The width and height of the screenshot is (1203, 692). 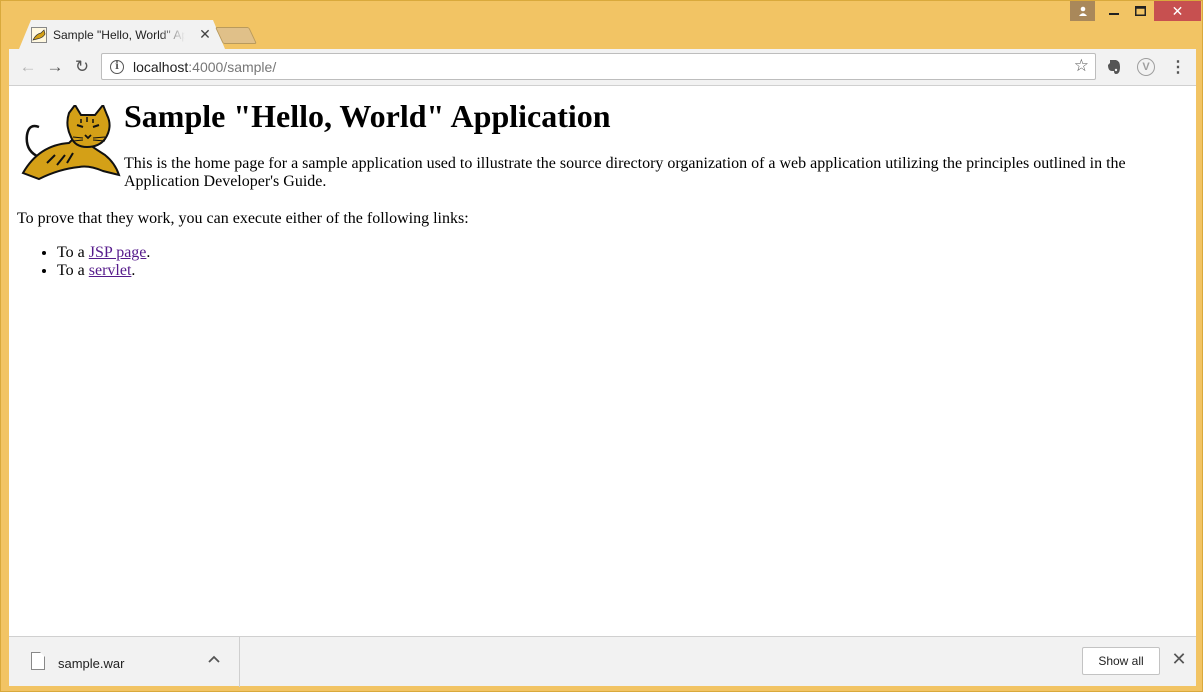 I want to click on evernote-extension-icon, so click(x=1114, y=67).